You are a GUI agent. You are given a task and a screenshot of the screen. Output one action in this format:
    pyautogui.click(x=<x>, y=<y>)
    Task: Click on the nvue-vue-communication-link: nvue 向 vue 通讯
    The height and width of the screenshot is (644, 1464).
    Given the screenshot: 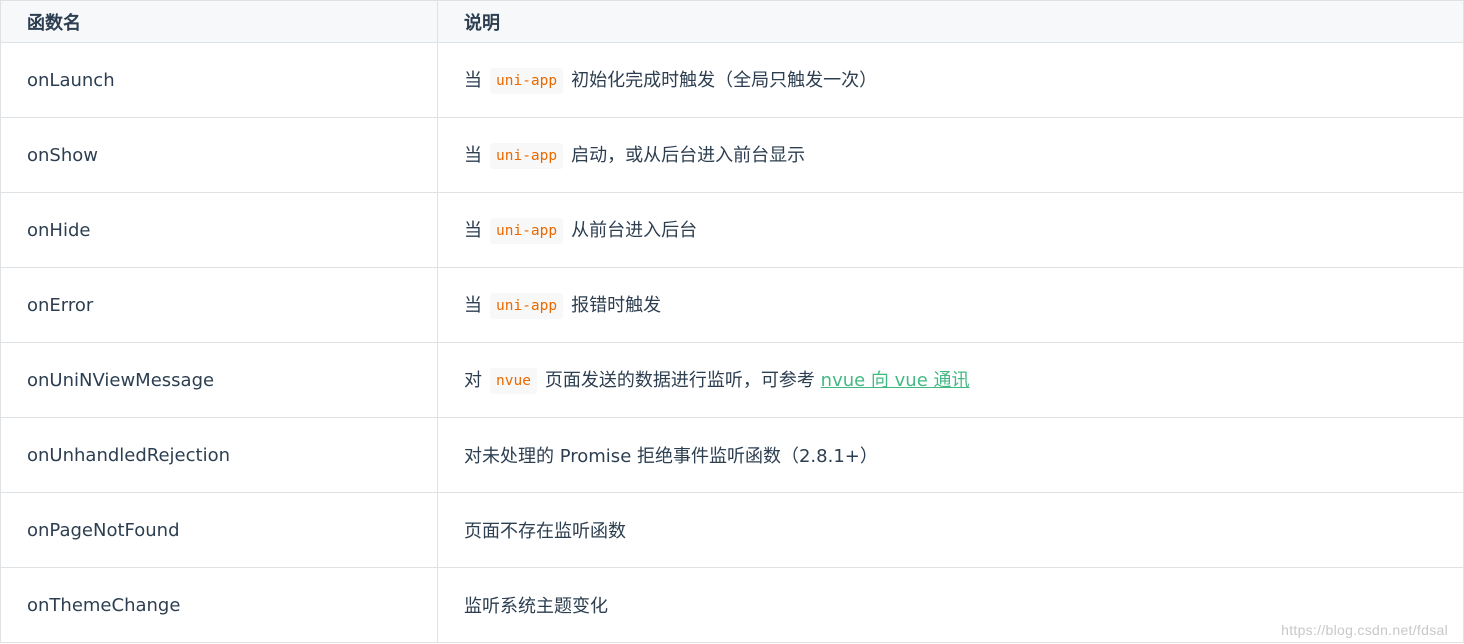 What is the action you would take?
    pyautogui.click(x=895, y=380)
    